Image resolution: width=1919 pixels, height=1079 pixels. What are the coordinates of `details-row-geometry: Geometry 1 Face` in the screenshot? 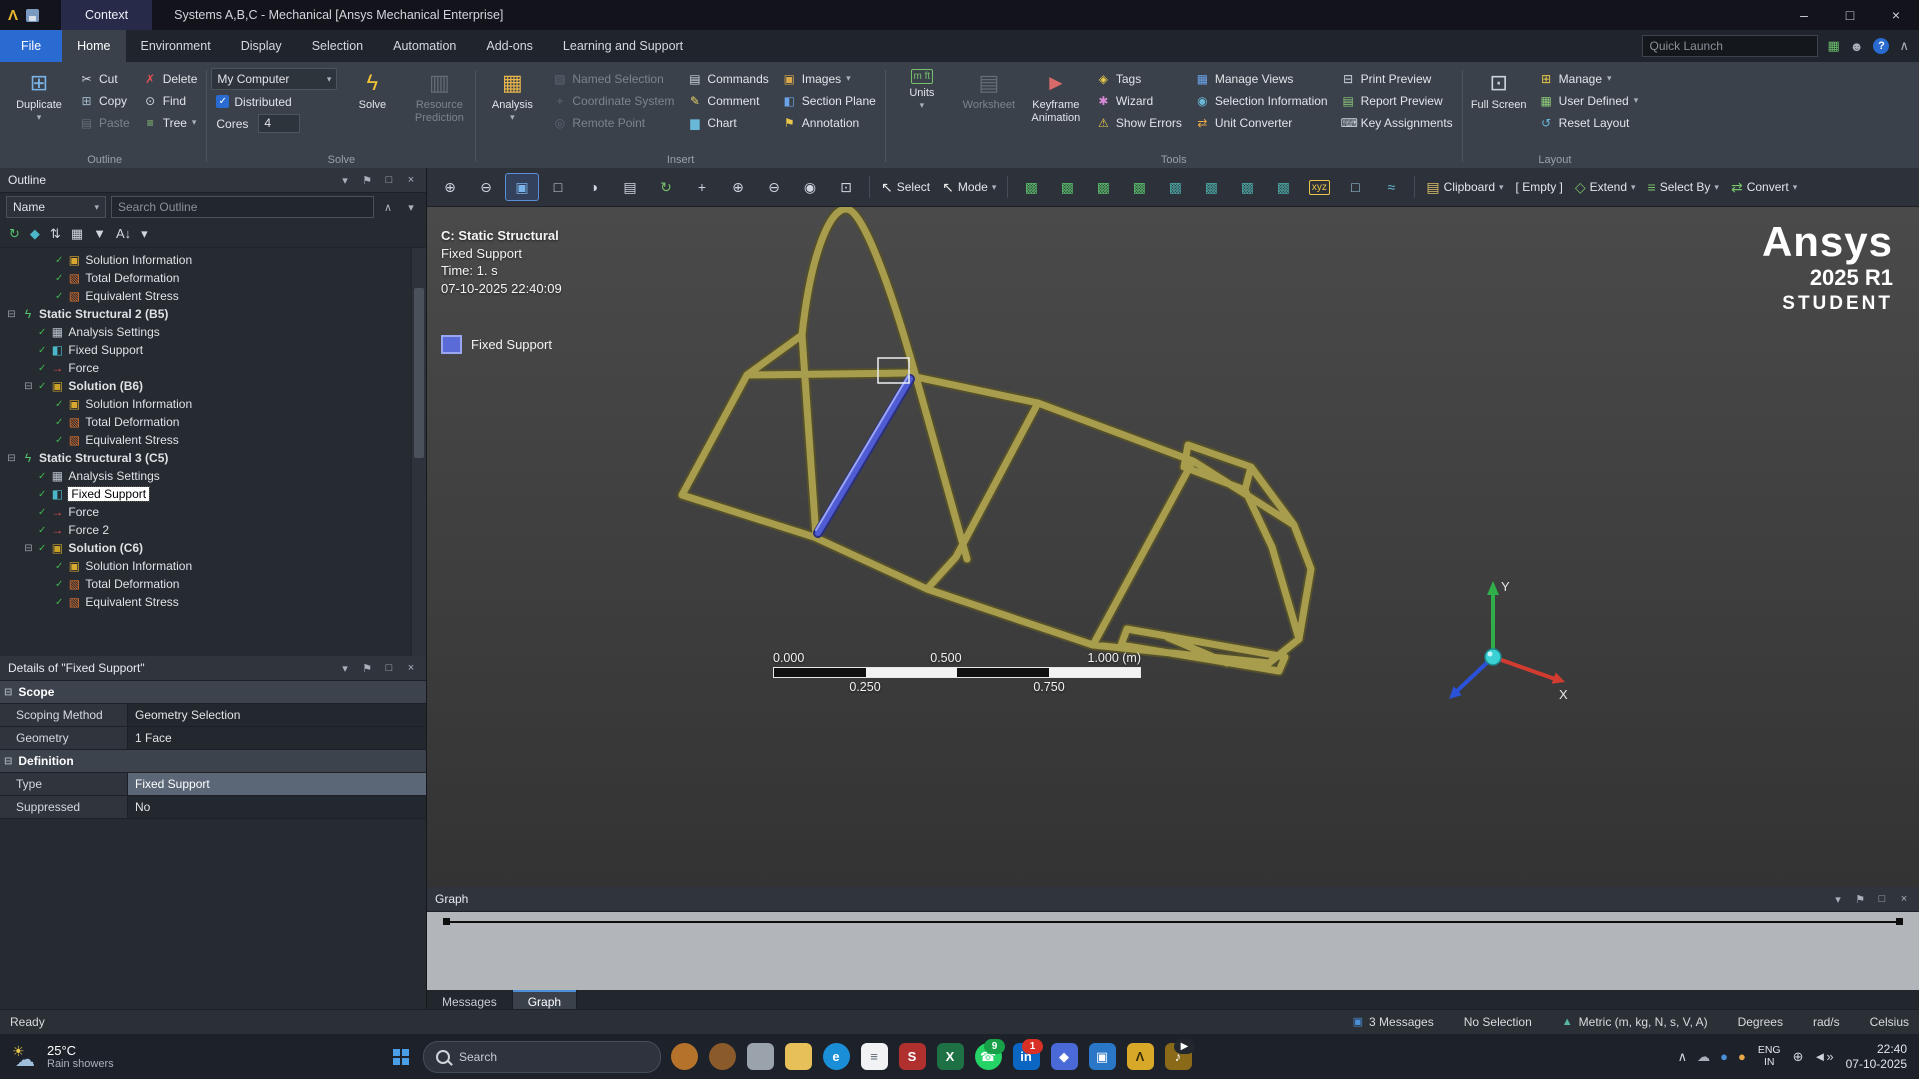 It's located at (213, 738).